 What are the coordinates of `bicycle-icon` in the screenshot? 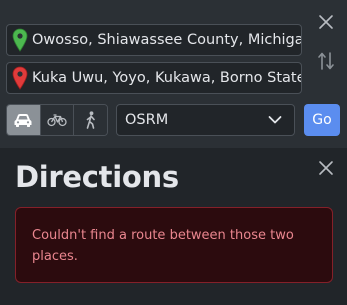 It's located at (57, 120).